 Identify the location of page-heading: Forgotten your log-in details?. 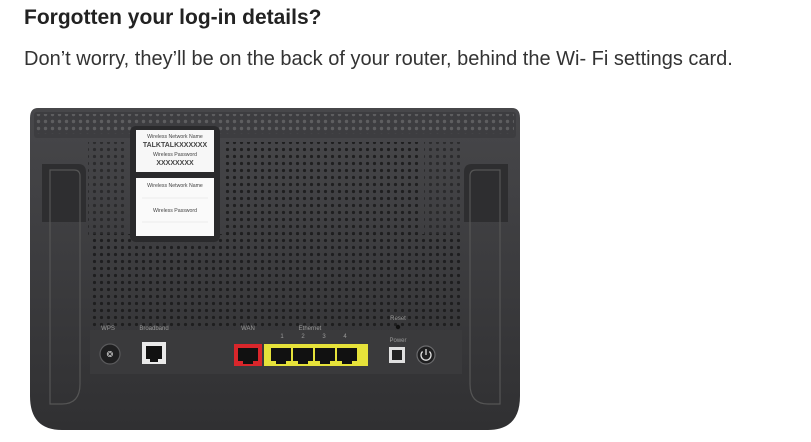
(173, 17).